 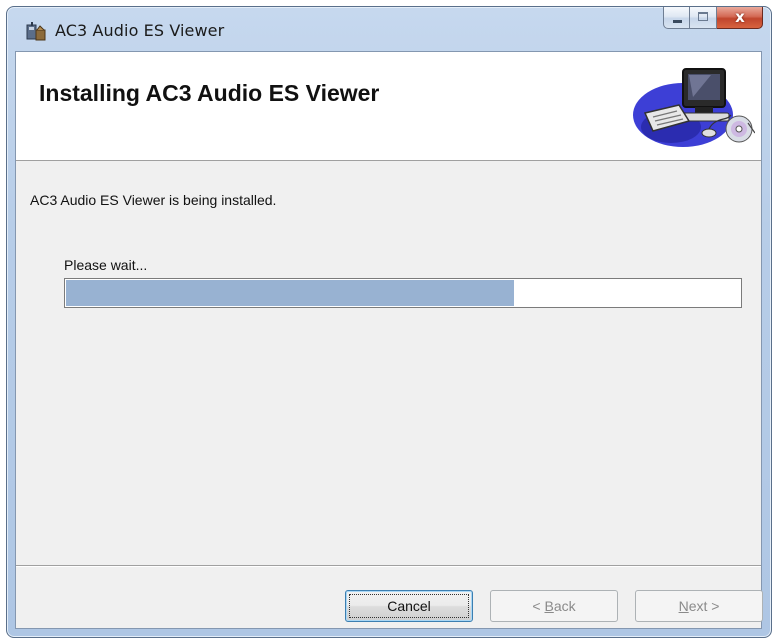 I want to click on back-button: < Back, so click(x=554, y=606).